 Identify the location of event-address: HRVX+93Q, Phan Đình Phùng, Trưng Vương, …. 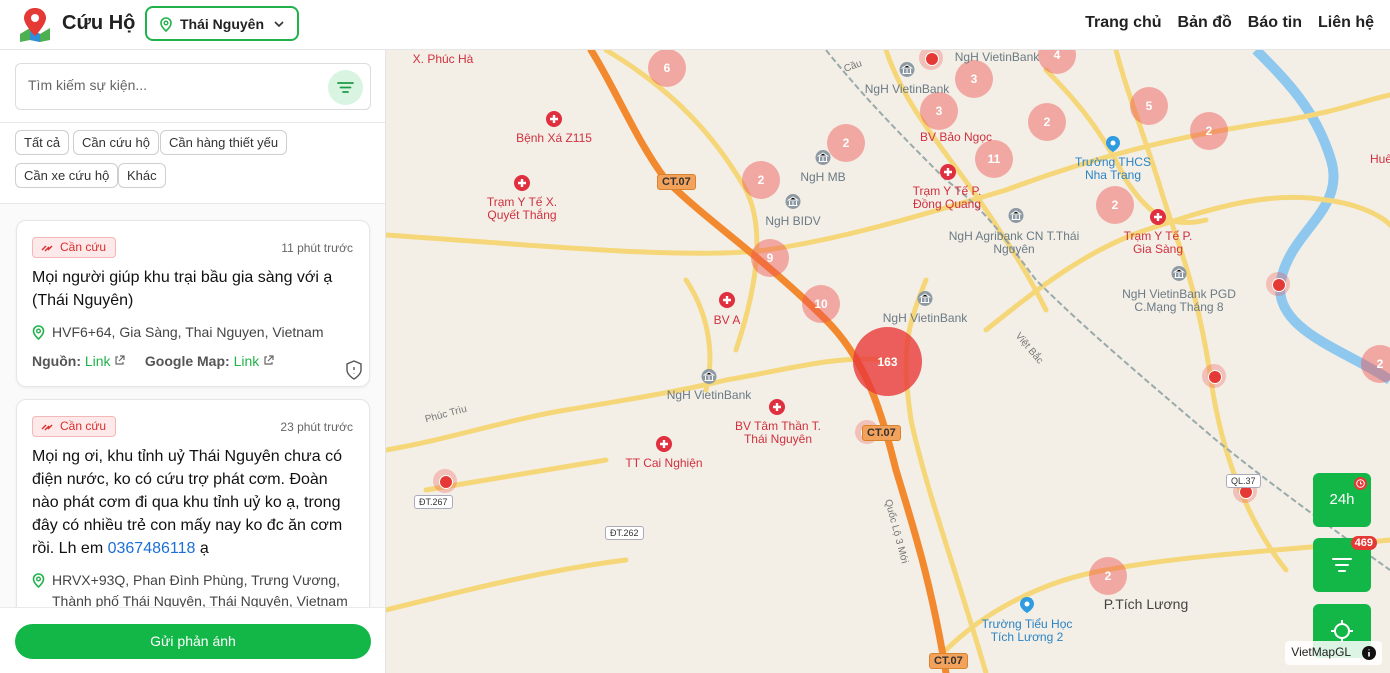
(194, 588).